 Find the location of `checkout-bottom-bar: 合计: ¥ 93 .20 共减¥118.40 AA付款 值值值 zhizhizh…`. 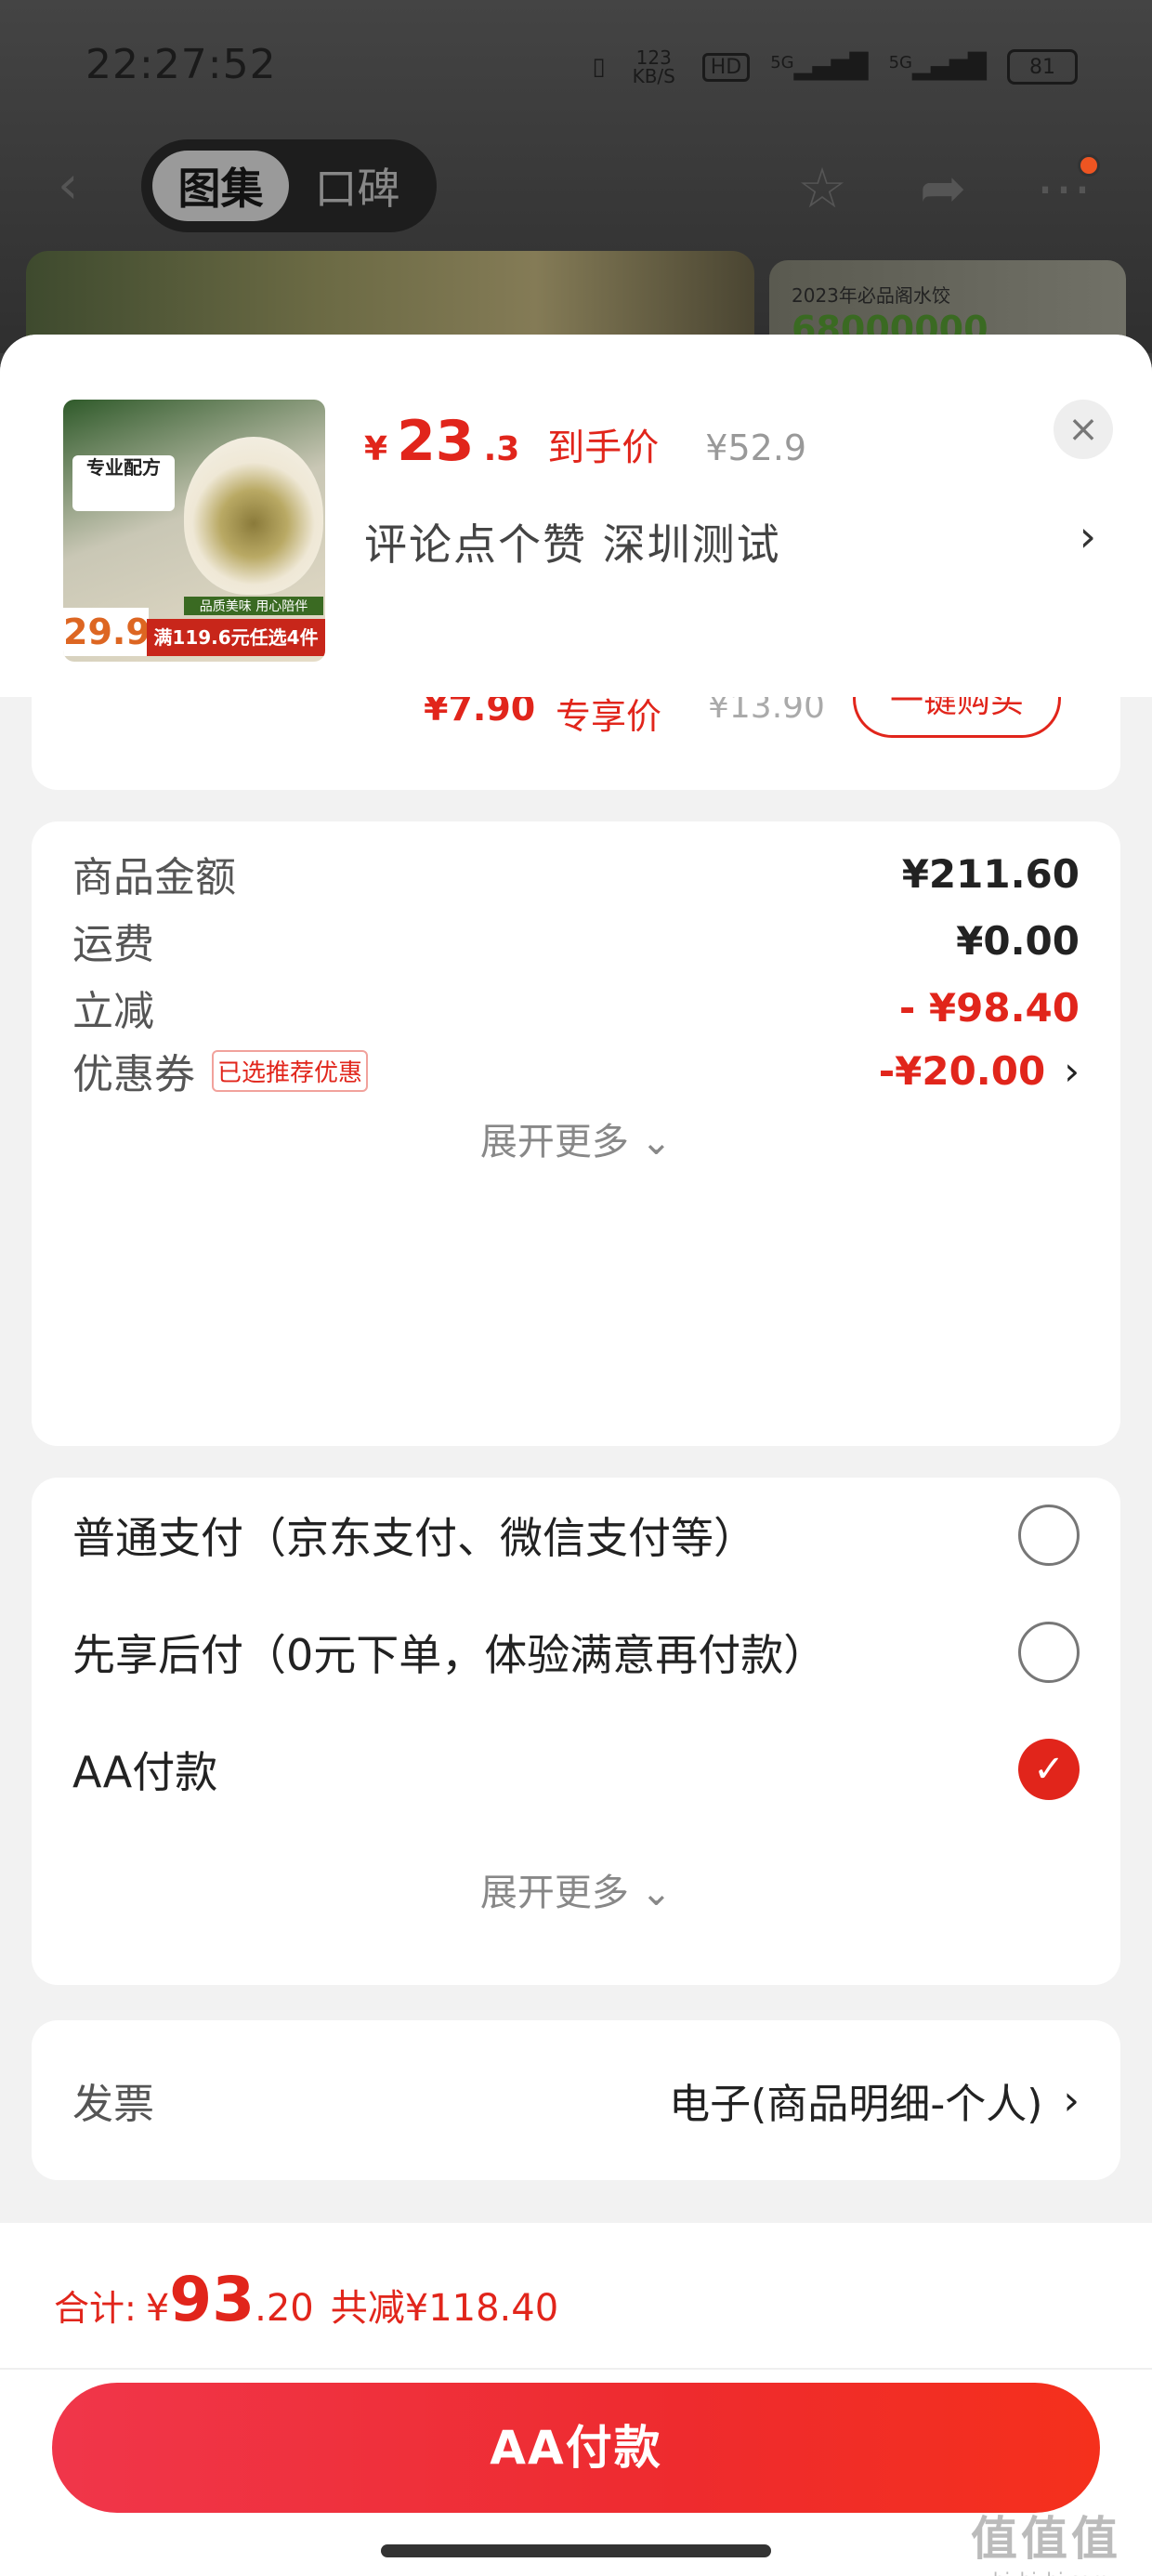

checkout-bottom-bar: 合计: ¥ 93 .20 共减¥118.40 AA付款 值值值 zhizhizh… is located at coordinates (576, 2399).